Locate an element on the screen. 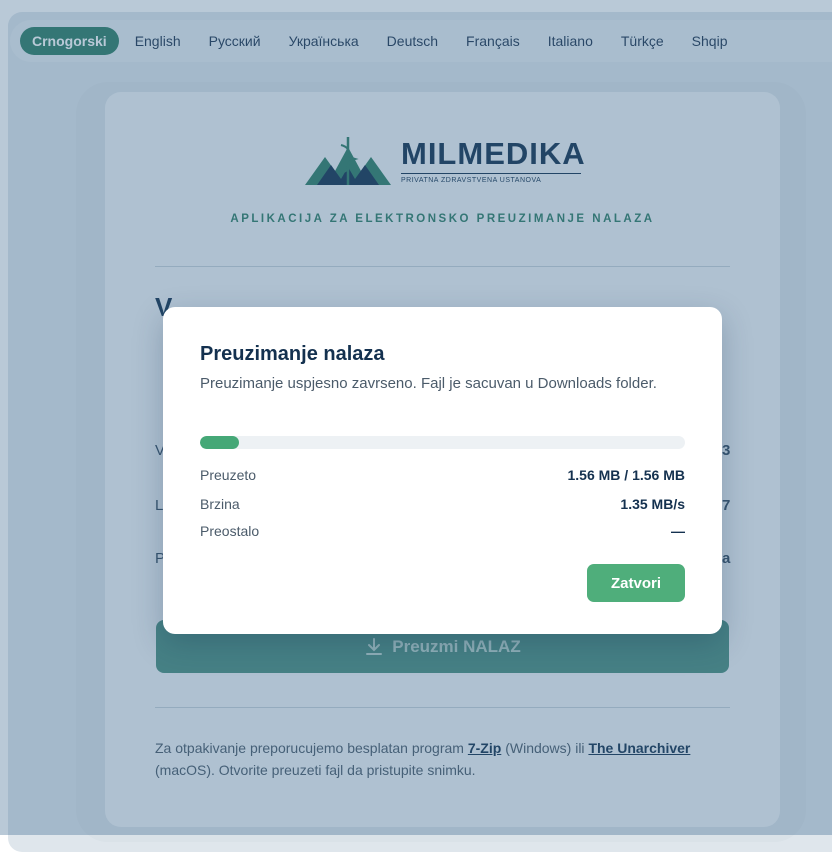 The width and height of the screenshot is (832, 852). stat-value: — is located at coordinates (678, 531).